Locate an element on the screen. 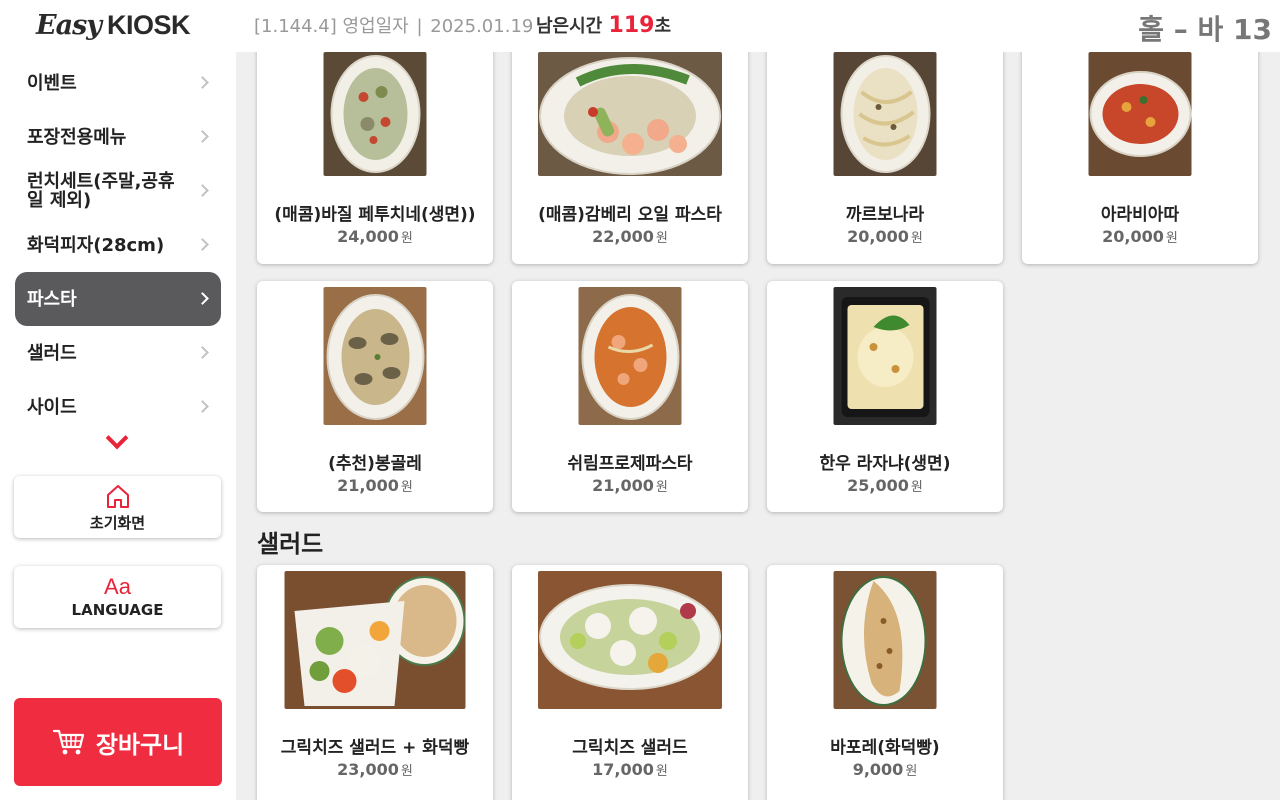  menu-card: 아라비아따 20,000 원 is located at coordinates (1140, 158).